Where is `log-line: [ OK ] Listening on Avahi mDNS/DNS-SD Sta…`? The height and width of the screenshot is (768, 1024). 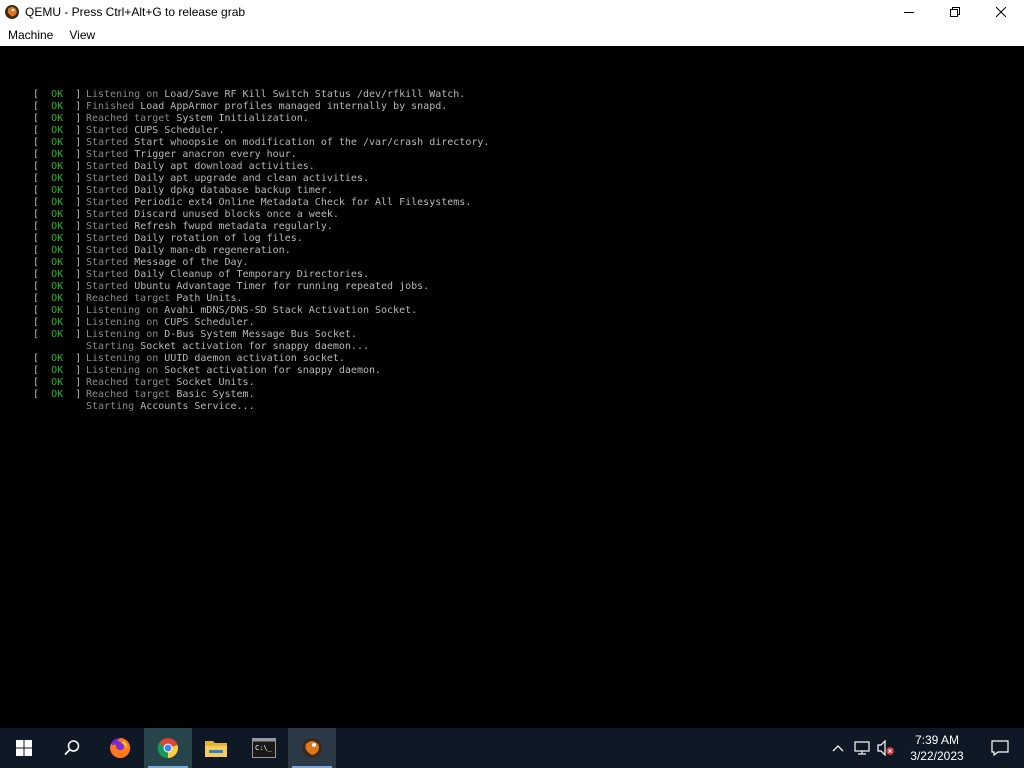
log-line: [ OK ] Listening on Avahi mDNS/DNS-SD Sta… is located at coordinates (261, 311).